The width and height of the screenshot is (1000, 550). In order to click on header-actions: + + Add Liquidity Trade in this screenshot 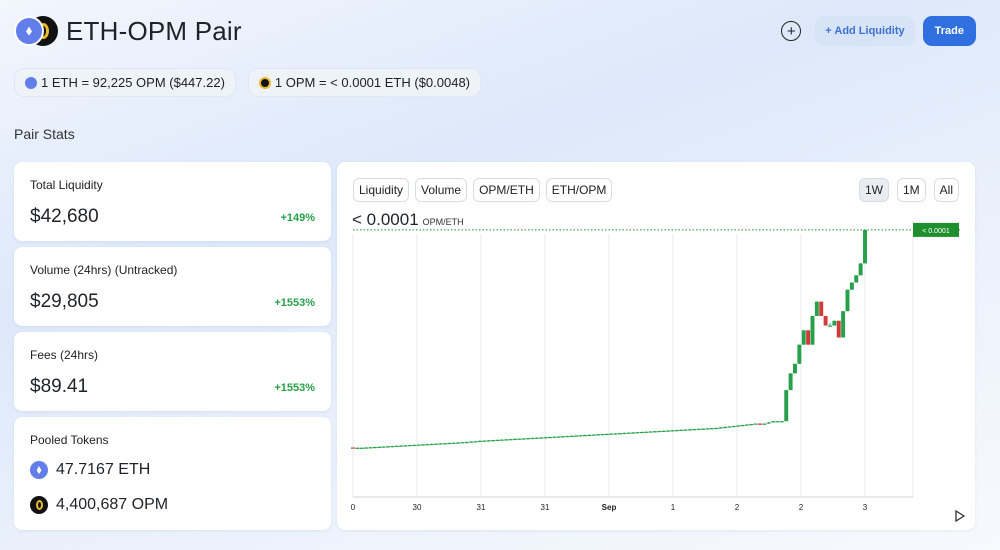, I will do `click(878, 31)`.